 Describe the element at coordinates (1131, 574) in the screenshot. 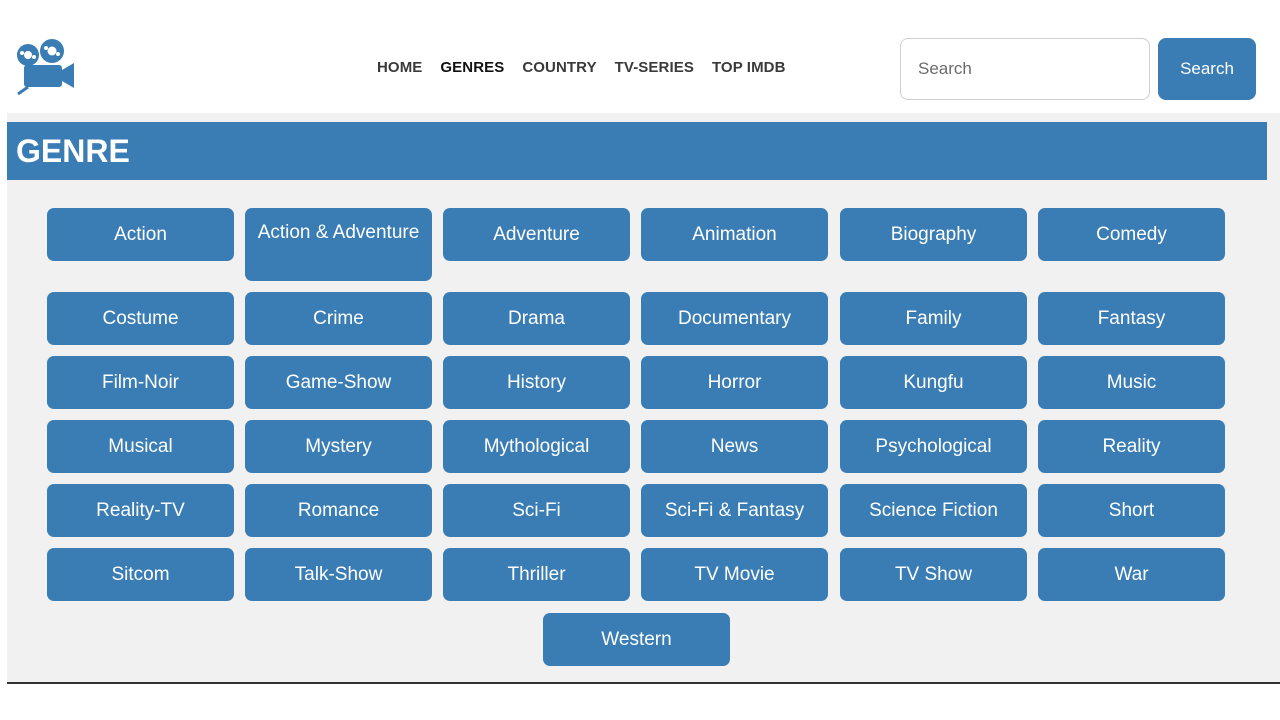

I see `genre-war: War` at that location.